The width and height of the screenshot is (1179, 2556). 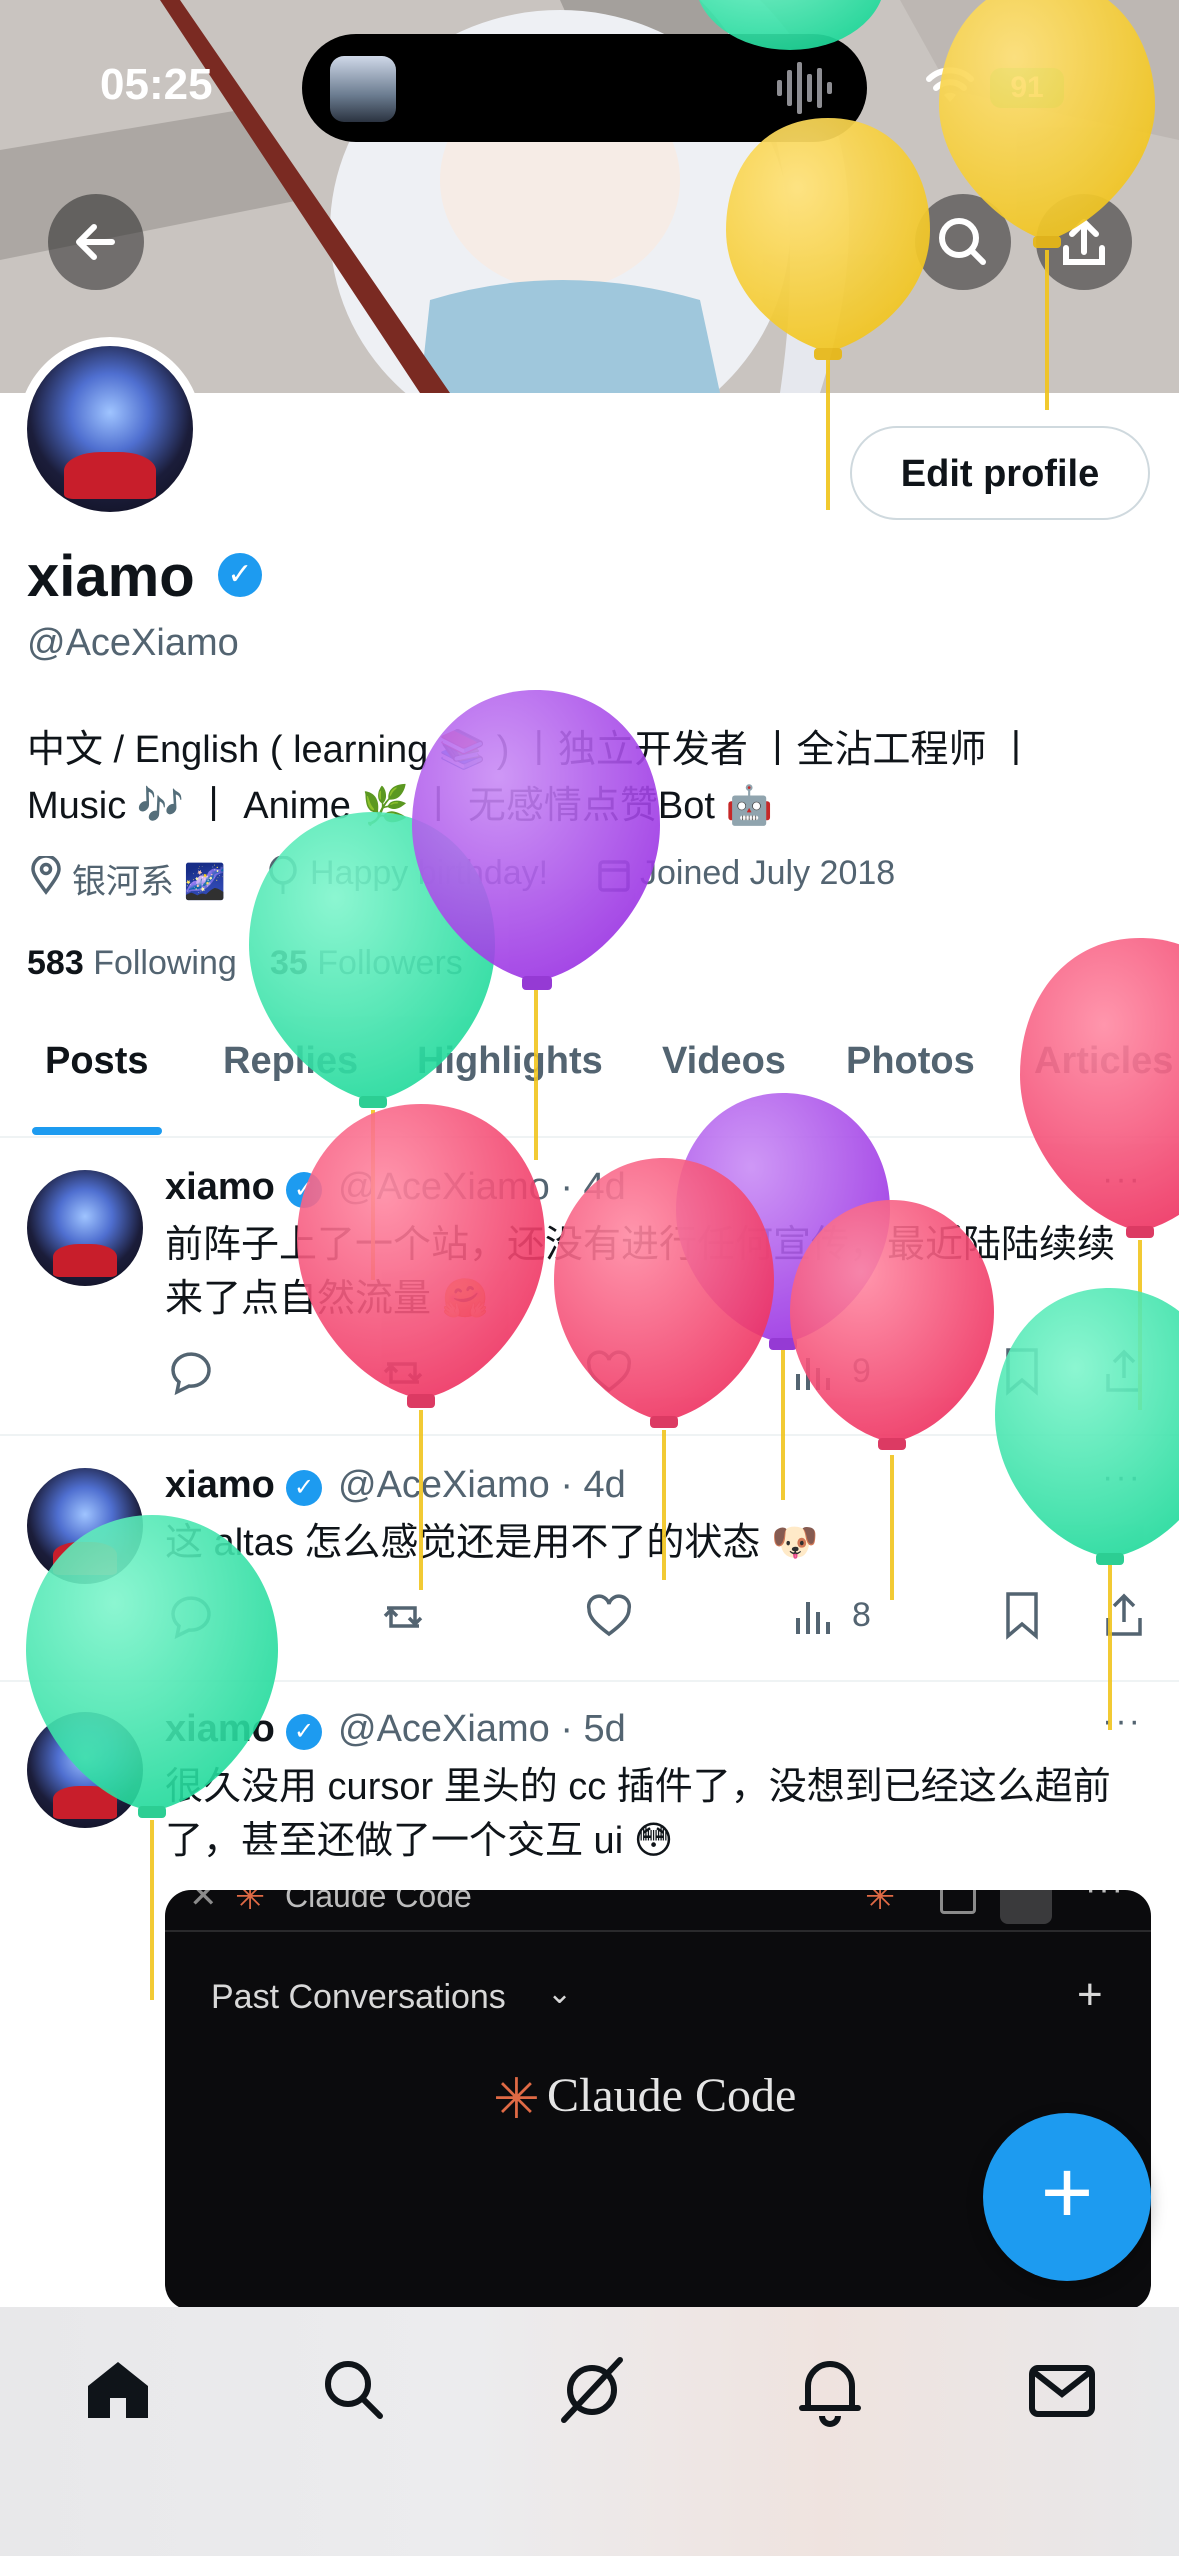 I want to click on preview-tab-label: Claude Code, so click(x=378, y=1902).